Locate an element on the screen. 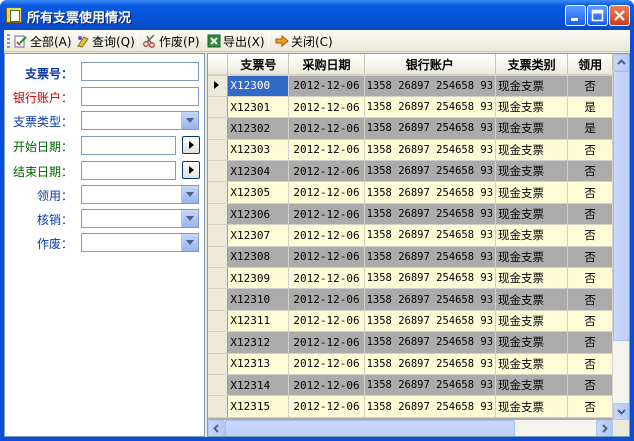  table-cell: X12311 is located at coordinates (258, 321).